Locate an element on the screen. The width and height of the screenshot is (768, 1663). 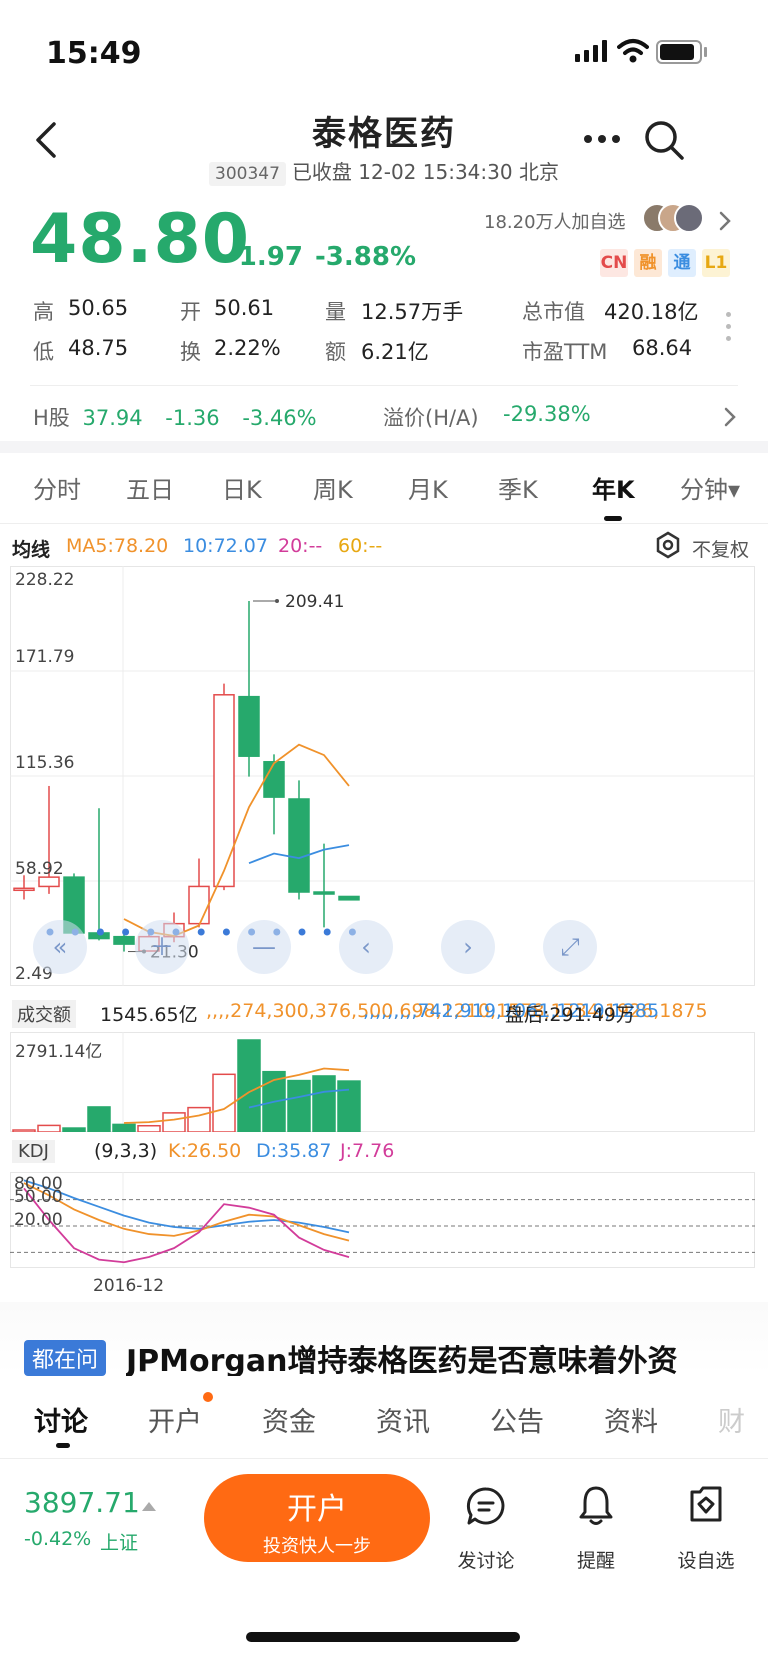
kdj-chart is located at coordinates (382, 1220).